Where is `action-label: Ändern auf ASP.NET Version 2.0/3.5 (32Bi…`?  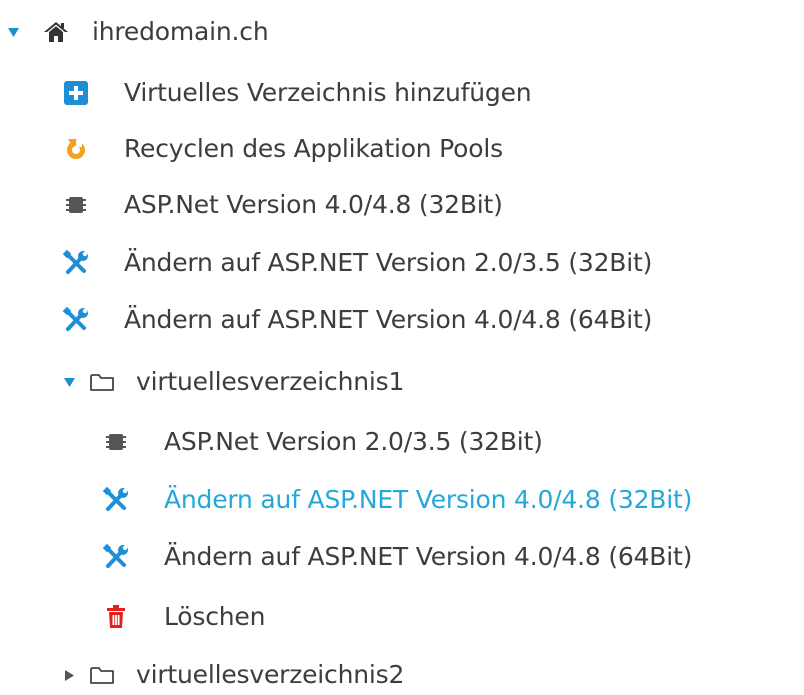
action-label: Ändern auf ASP.NET Version 2.0/3.5 (32Bi… is located at coordinates (388, 263).